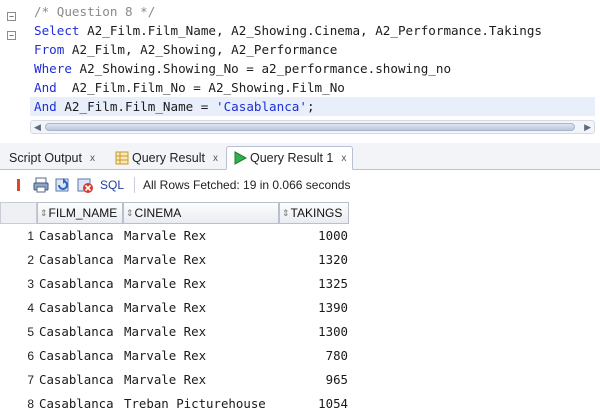  Describe the element at coordinates (45, 158) in the screenshot. I see `tab-label: Script Output` at that location.